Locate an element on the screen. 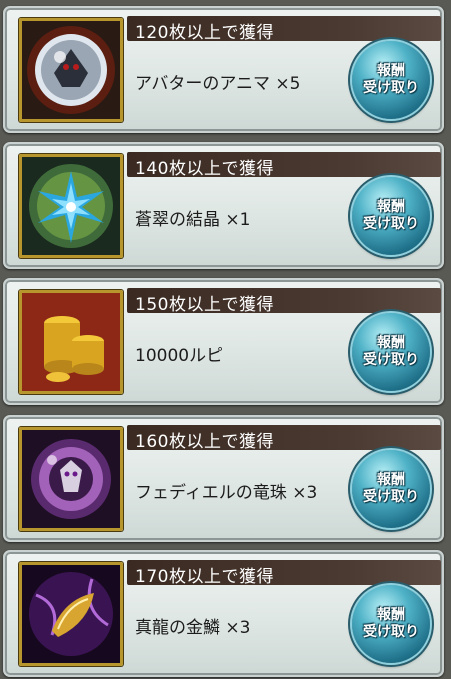  reward-condition-bar: 160枚以上で獲得 is located at coordinates (284, 438).